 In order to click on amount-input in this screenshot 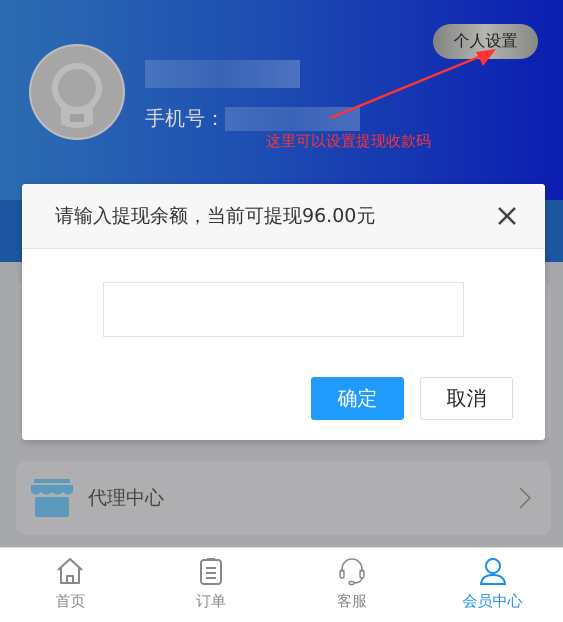, I will do `click(283, 309)`.